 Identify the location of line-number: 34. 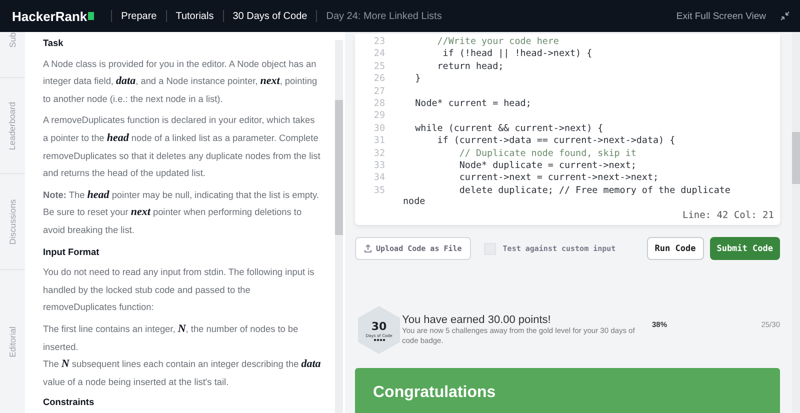
(378, 178).